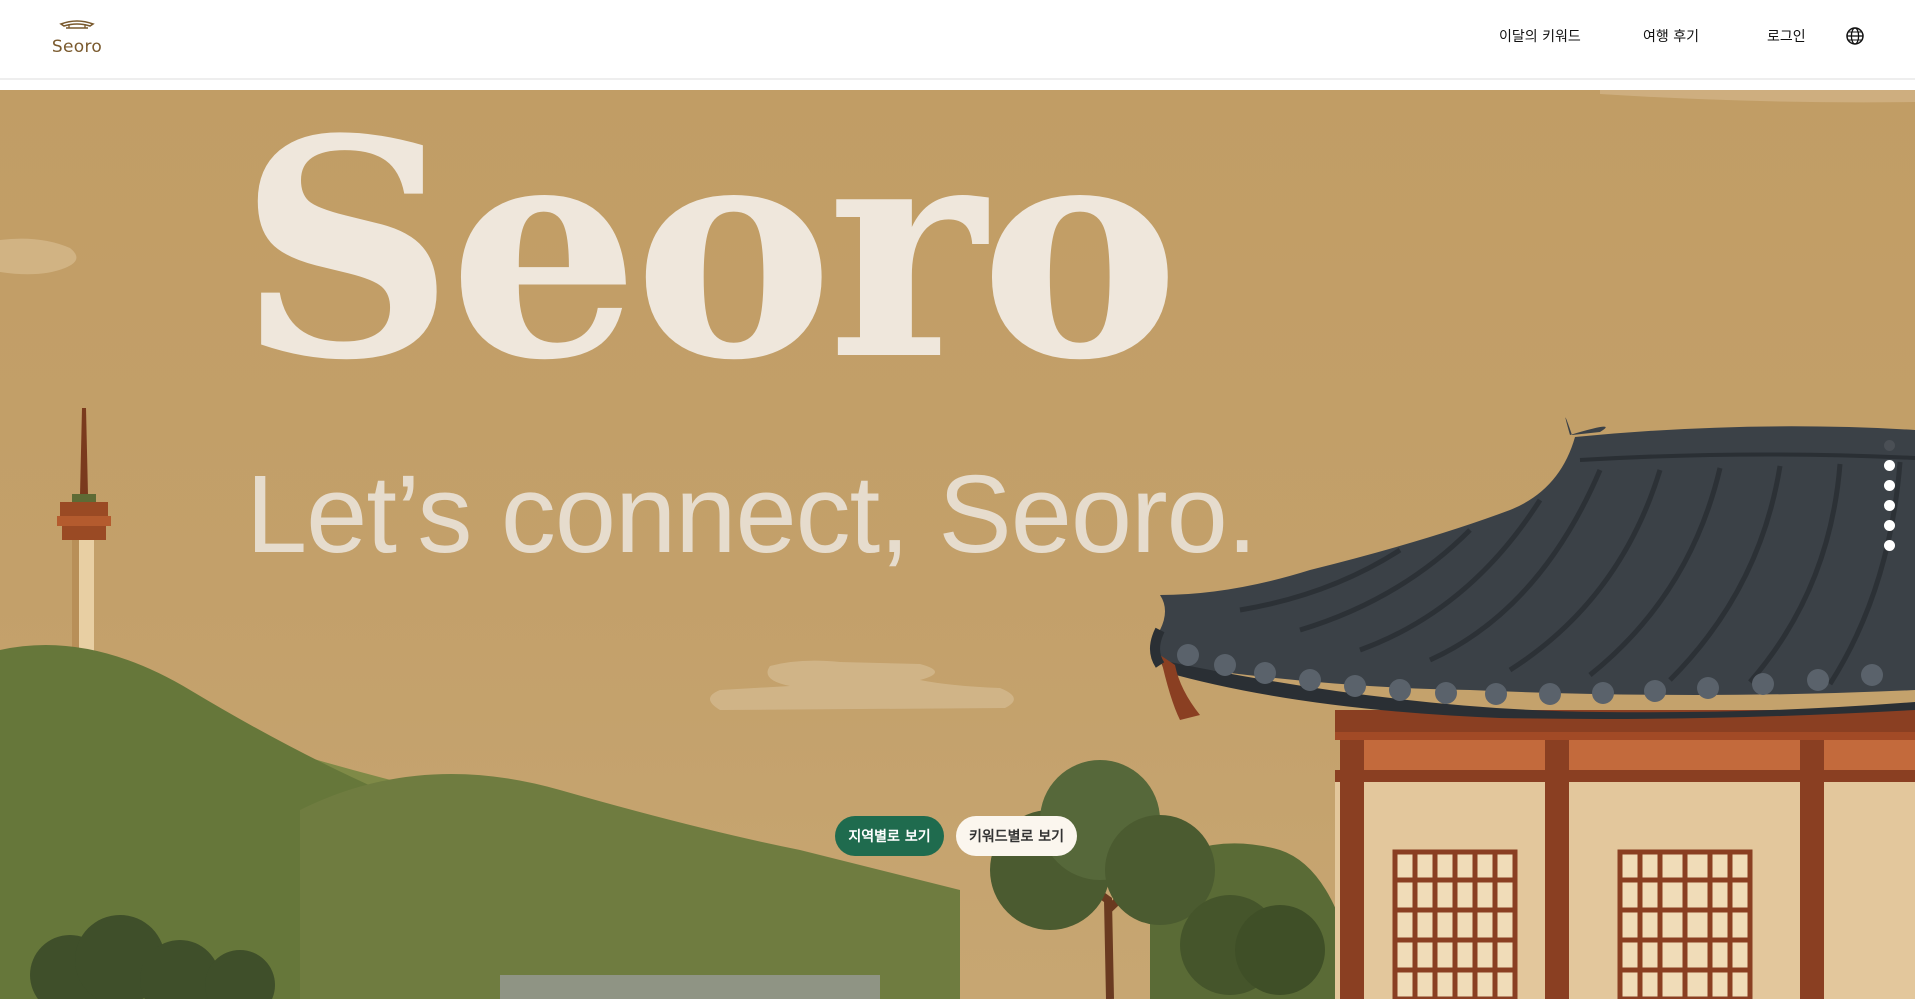  What do you see at coordinates (1786, 37) in the screenshot?
I see `nav-login: 로그인` at bounding box center [1786, 37].